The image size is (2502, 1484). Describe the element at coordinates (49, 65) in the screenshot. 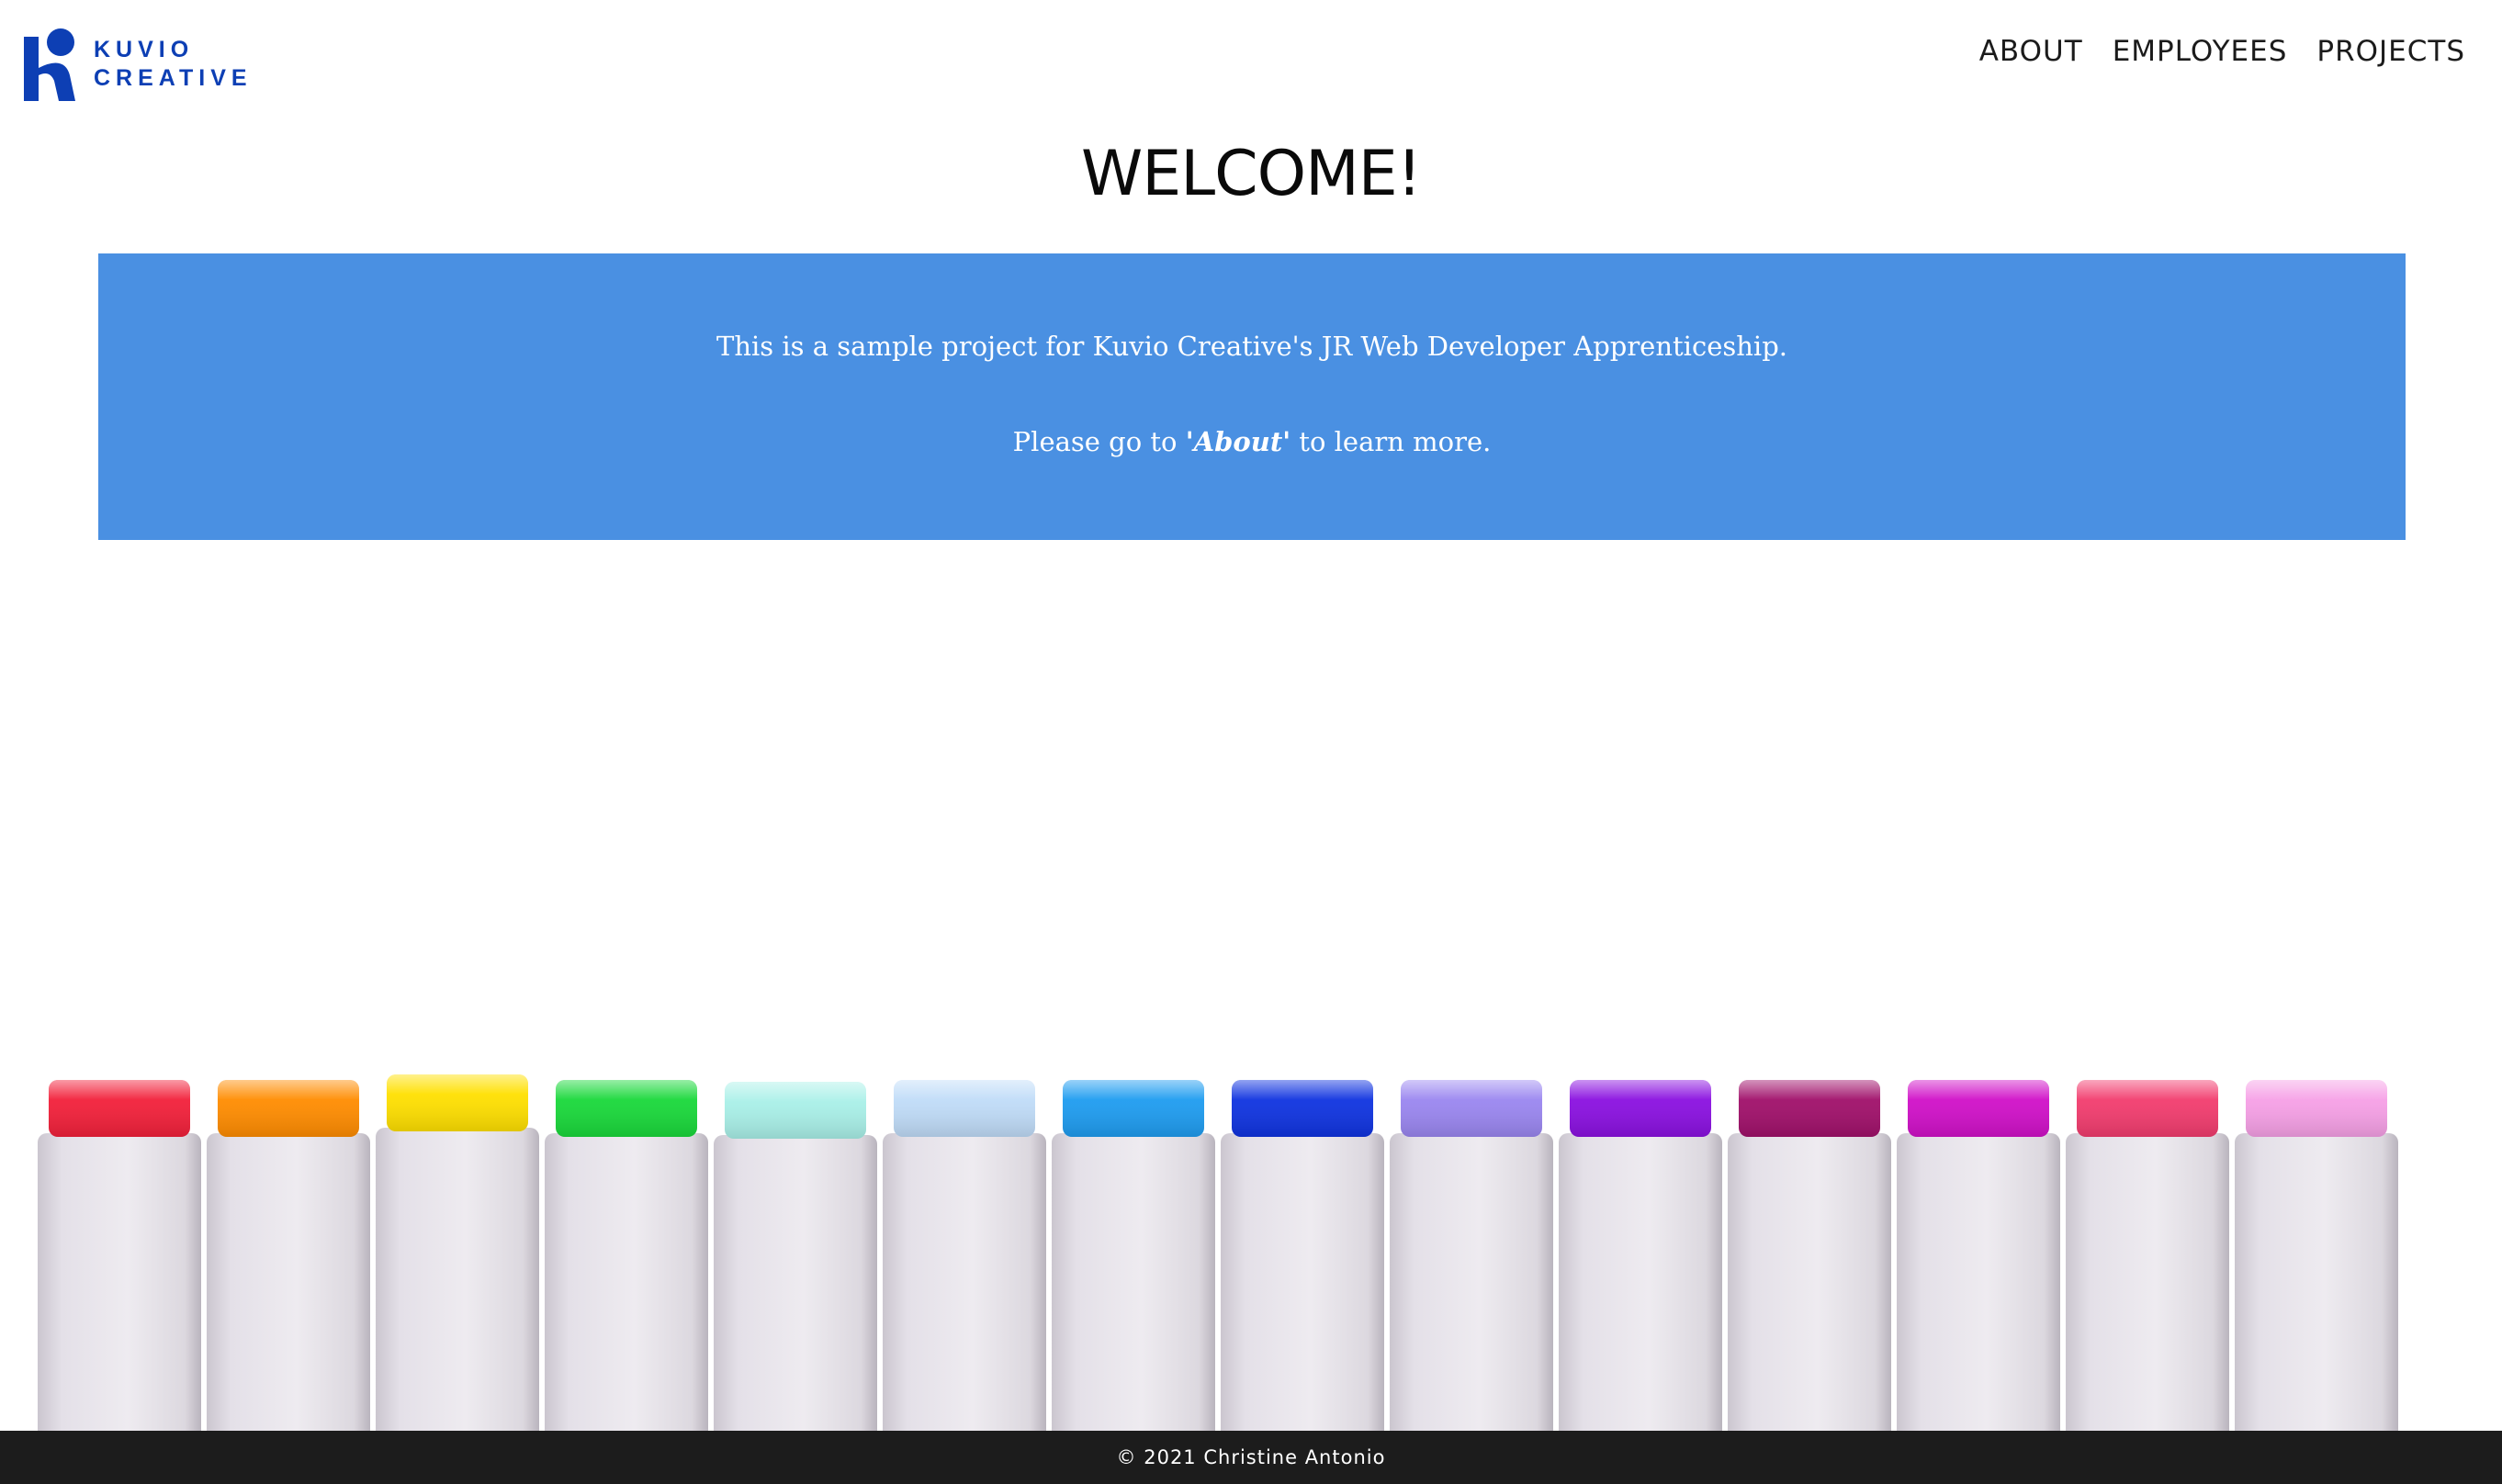

I see `kuvio-logo-icon` at that location.